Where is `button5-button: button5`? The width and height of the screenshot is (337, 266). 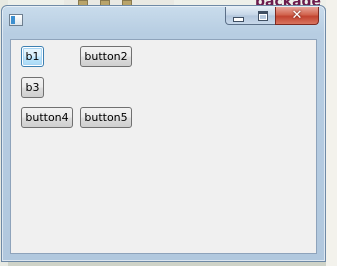
button5-button: button5 is located at coordinates (106, 117).